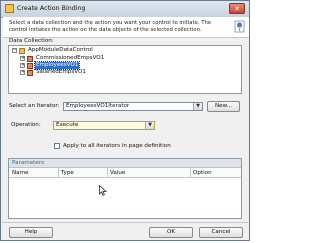  What do you see at coordinates (22, 50) in the screenshot?
I see `folder-icon` at bounding box center [22, 50].